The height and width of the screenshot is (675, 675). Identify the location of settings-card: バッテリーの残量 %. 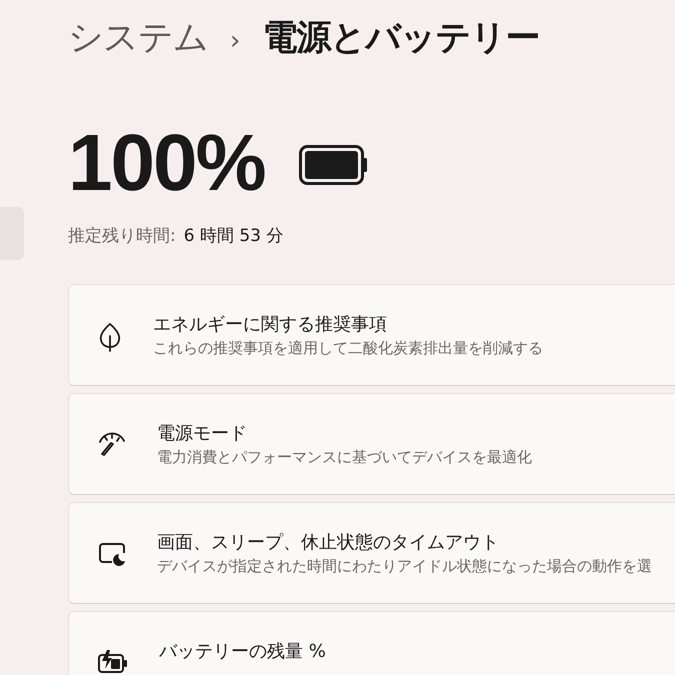
(371, 643).